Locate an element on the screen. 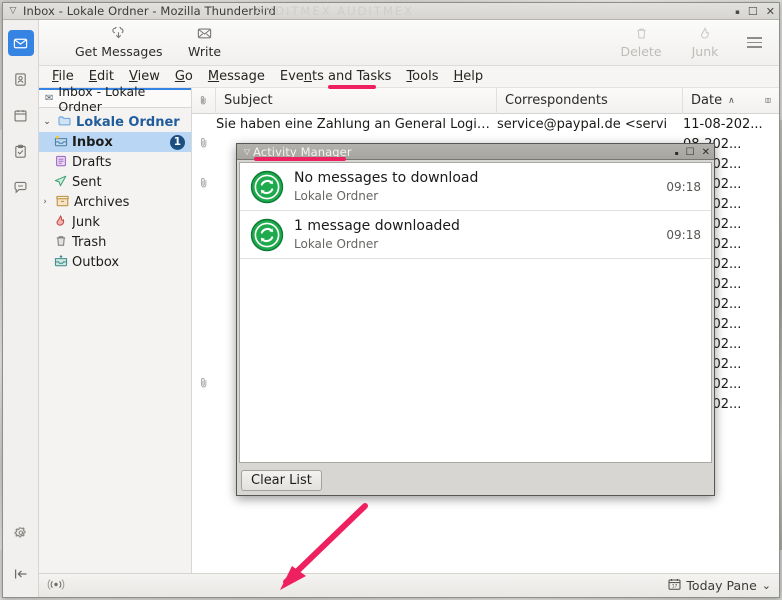 Image resolution: width=782 pixels, height=600 pixels. folder-label: Outbox is located at coordinates (96, 262).